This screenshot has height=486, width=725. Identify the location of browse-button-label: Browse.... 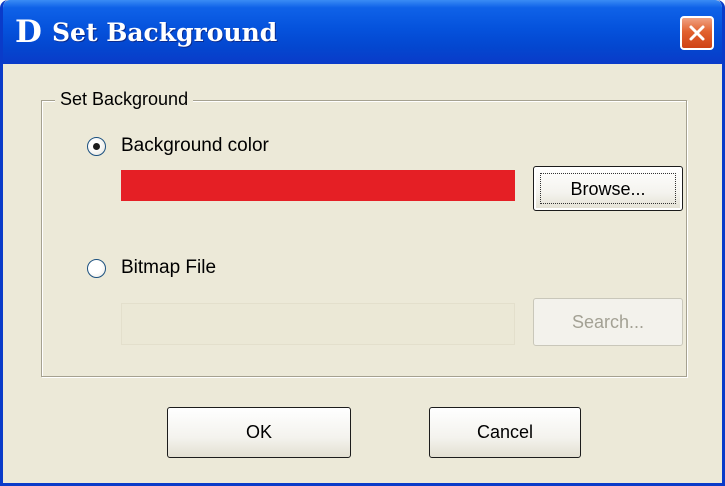
(608, 188).